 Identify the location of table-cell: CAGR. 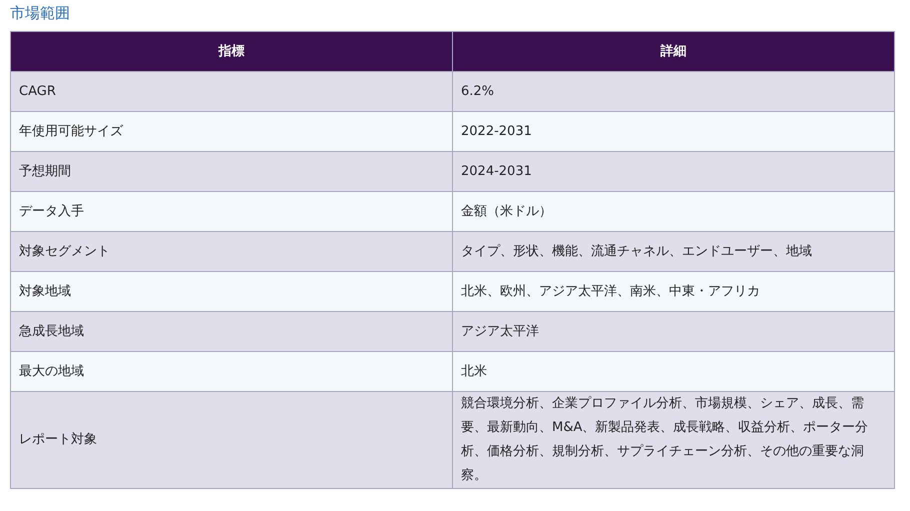
(231, 92).